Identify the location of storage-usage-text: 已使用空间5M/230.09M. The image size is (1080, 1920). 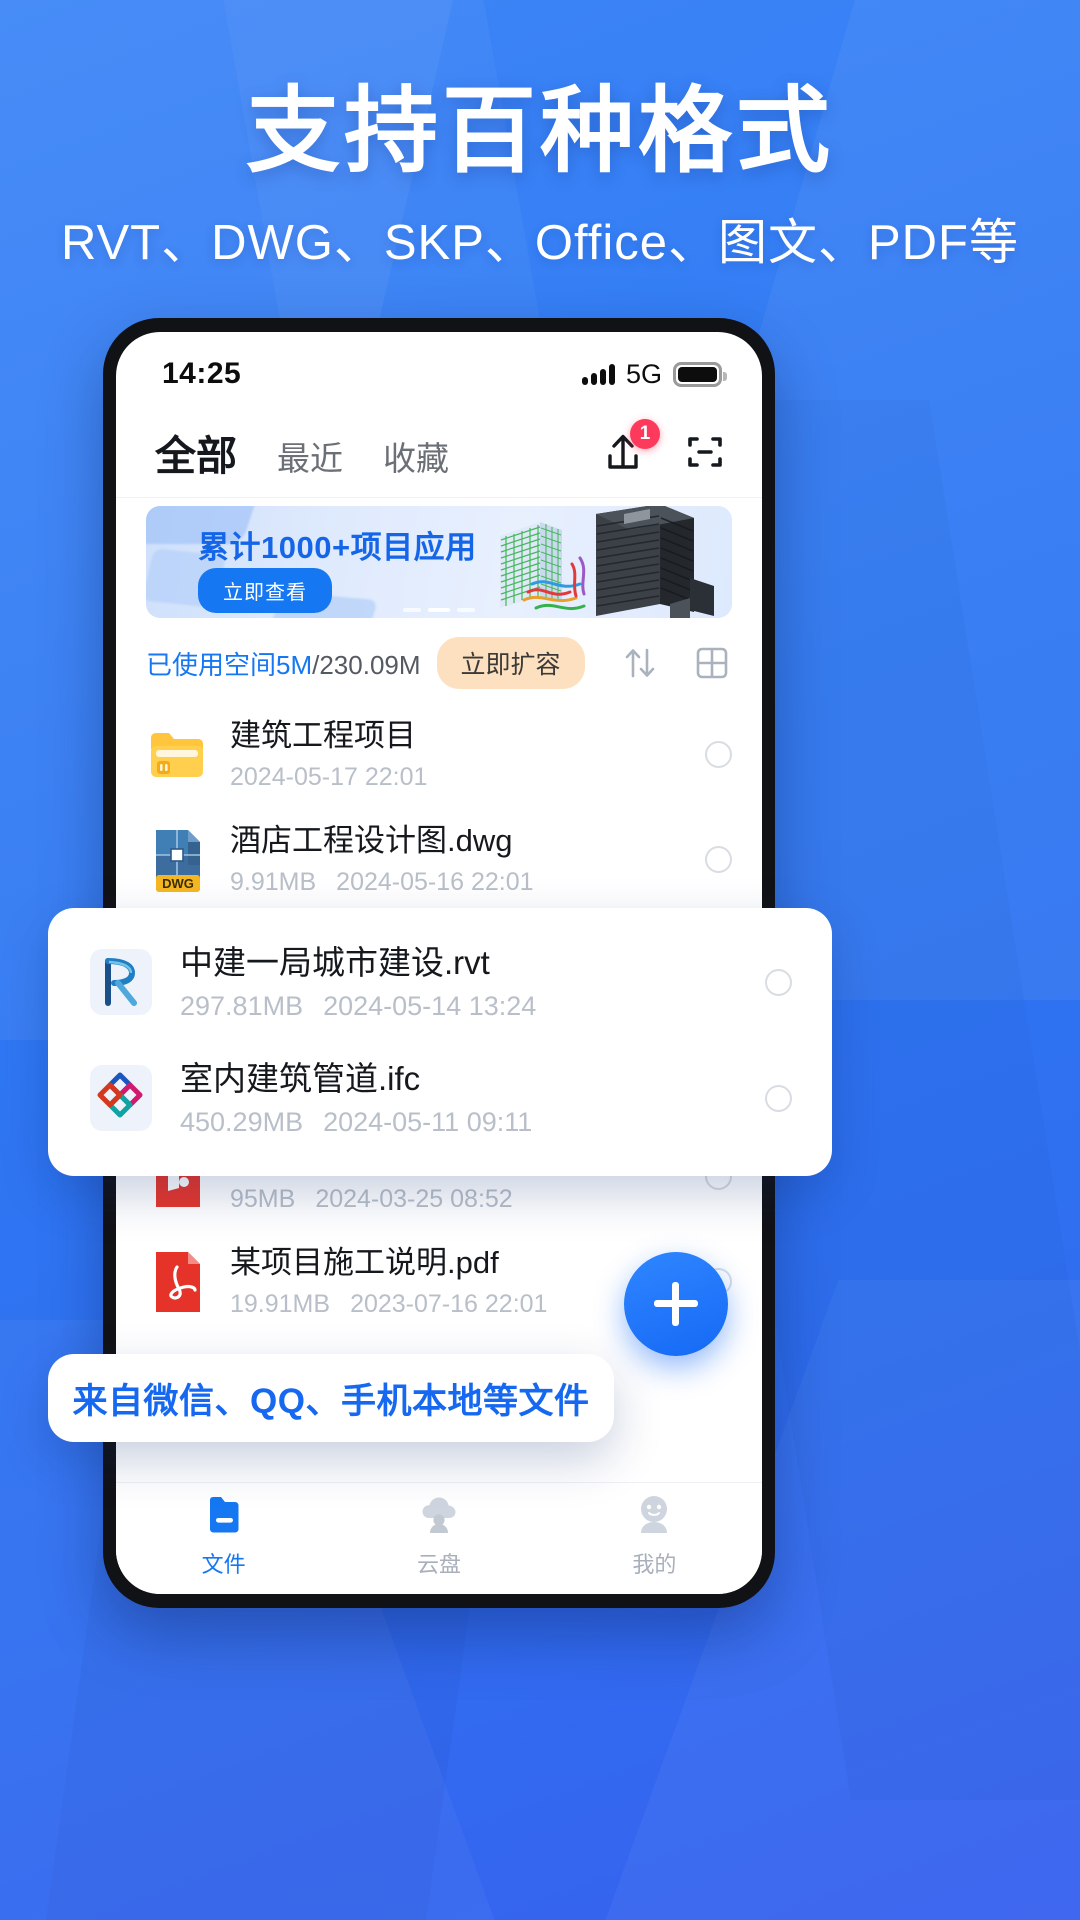
(283, 663).